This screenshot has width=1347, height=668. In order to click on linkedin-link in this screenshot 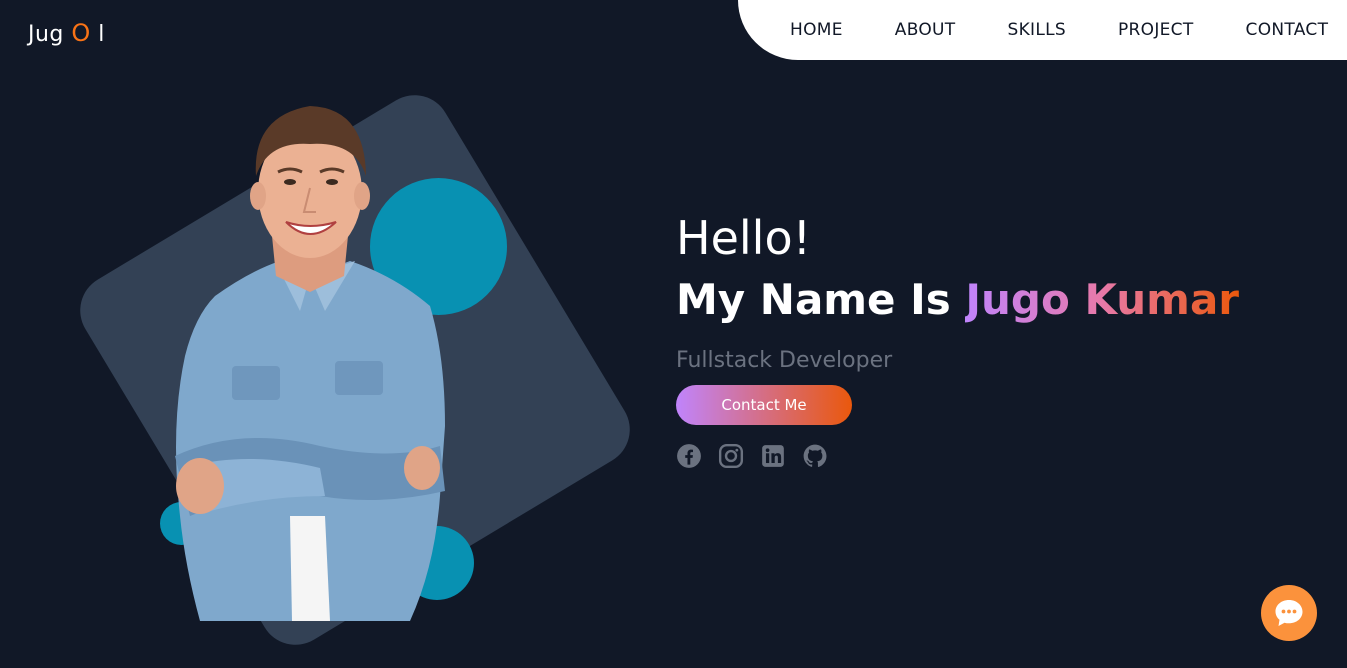, I will do `click(773, 456)`.